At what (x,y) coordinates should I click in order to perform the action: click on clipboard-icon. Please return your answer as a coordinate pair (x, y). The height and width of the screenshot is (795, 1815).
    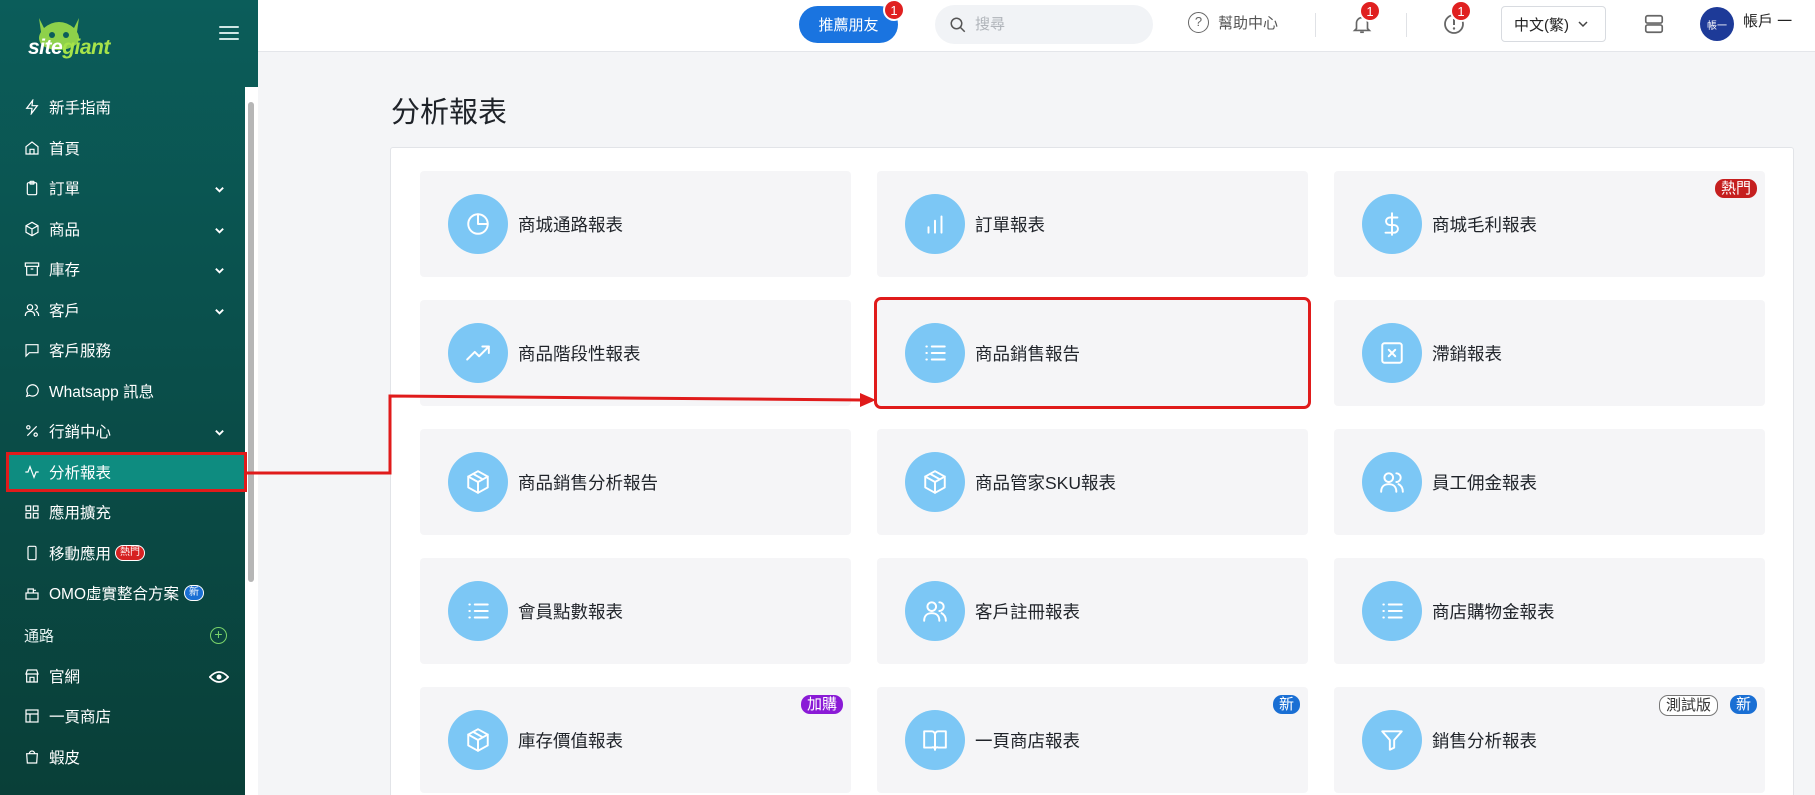
    Looking at the image, I should click on (32, 188).